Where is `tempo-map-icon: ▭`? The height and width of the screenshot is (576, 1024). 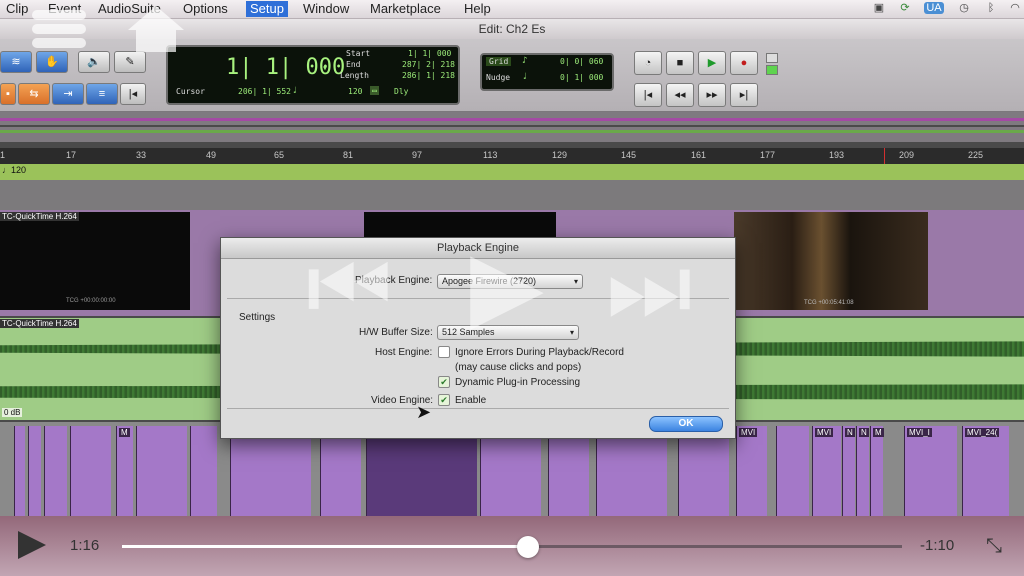 tempo-map-icon: ▭ is located at coordinates (374, 90).